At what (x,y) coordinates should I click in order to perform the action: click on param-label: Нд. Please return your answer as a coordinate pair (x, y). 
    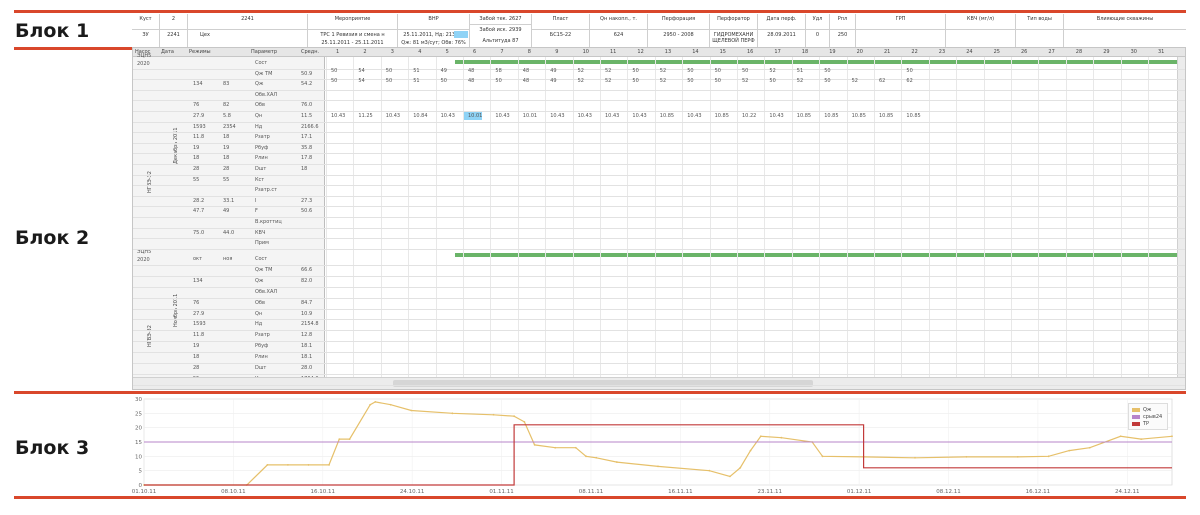
    Looking at the image, I should click on (259, 324).